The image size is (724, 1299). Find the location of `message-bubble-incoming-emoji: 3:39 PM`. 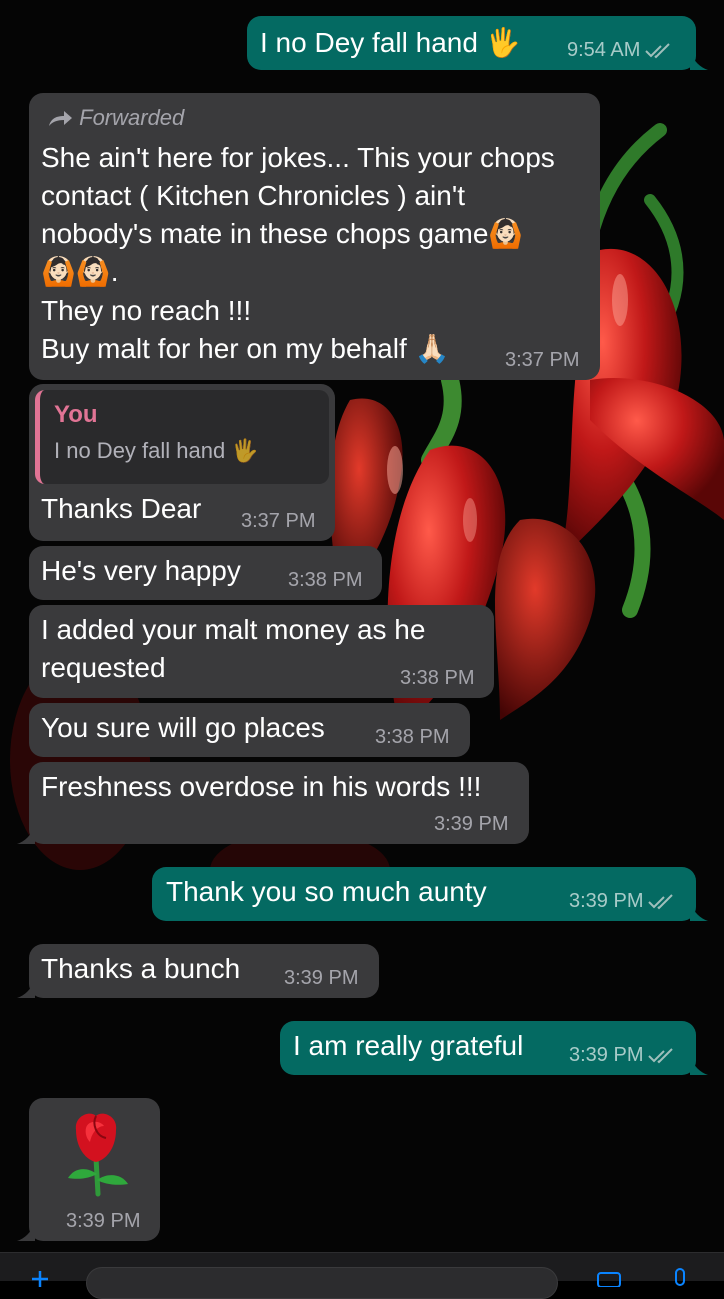

message-bubble-incoming-emoji: 3:39 PM is located at coordinates (88, 1169).